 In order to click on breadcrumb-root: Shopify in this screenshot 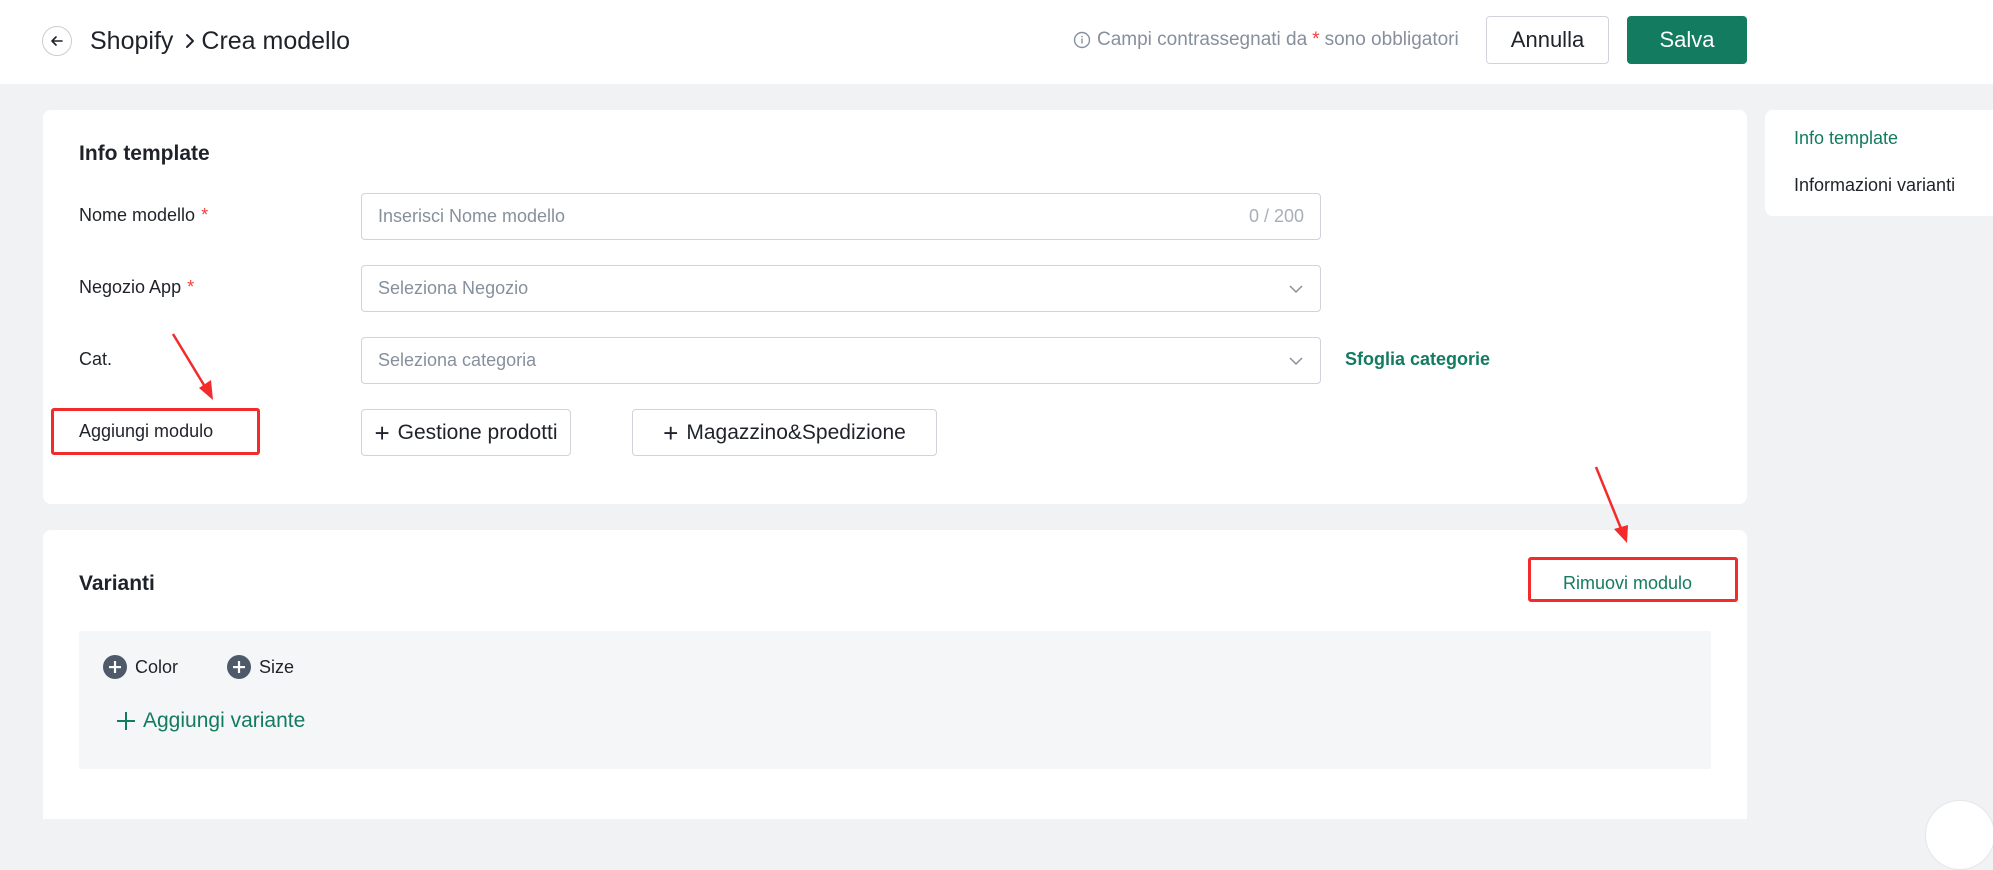, I will do `click(131, 41)`.